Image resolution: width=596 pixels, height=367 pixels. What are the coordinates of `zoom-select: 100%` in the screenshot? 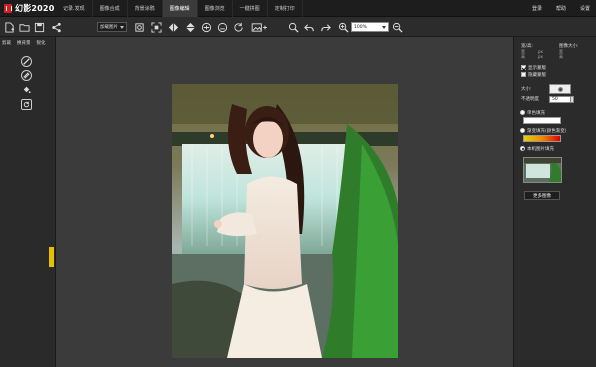 It's located at (370, 27).